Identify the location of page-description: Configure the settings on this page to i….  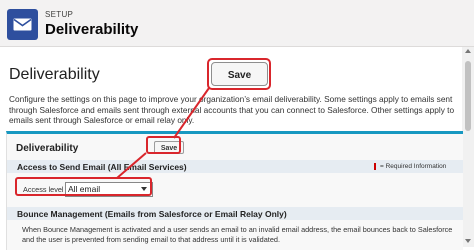
(232, 109).